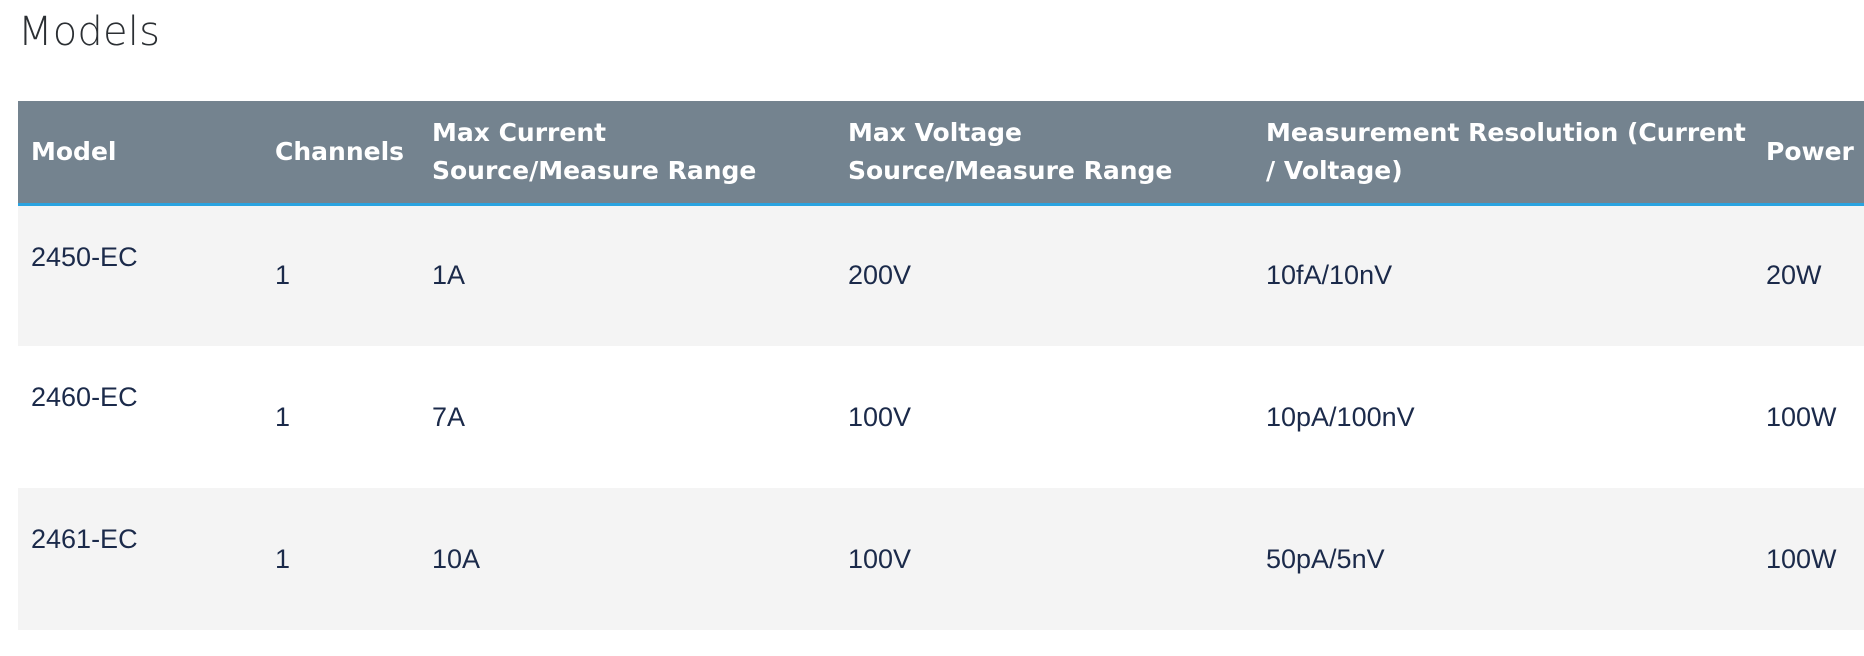 This screenshot has width=1864, height=656. Describe the element at coordinates (340, 153) in the screenshot. I see `column-header-channels: Channels` at that location.